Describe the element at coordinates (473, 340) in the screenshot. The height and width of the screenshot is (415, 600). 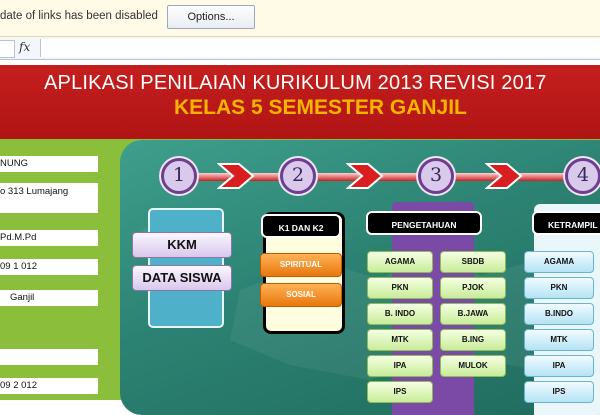
I see `pengetahuan-bing-button: B.ING` at that location.